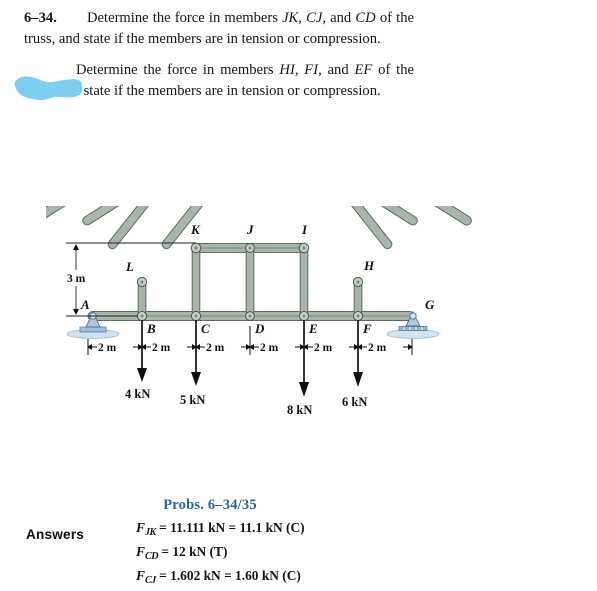  Describe the element at coordinates (338, 70) in the screenshot. I see `paragraph-2-mid: and` at that location.